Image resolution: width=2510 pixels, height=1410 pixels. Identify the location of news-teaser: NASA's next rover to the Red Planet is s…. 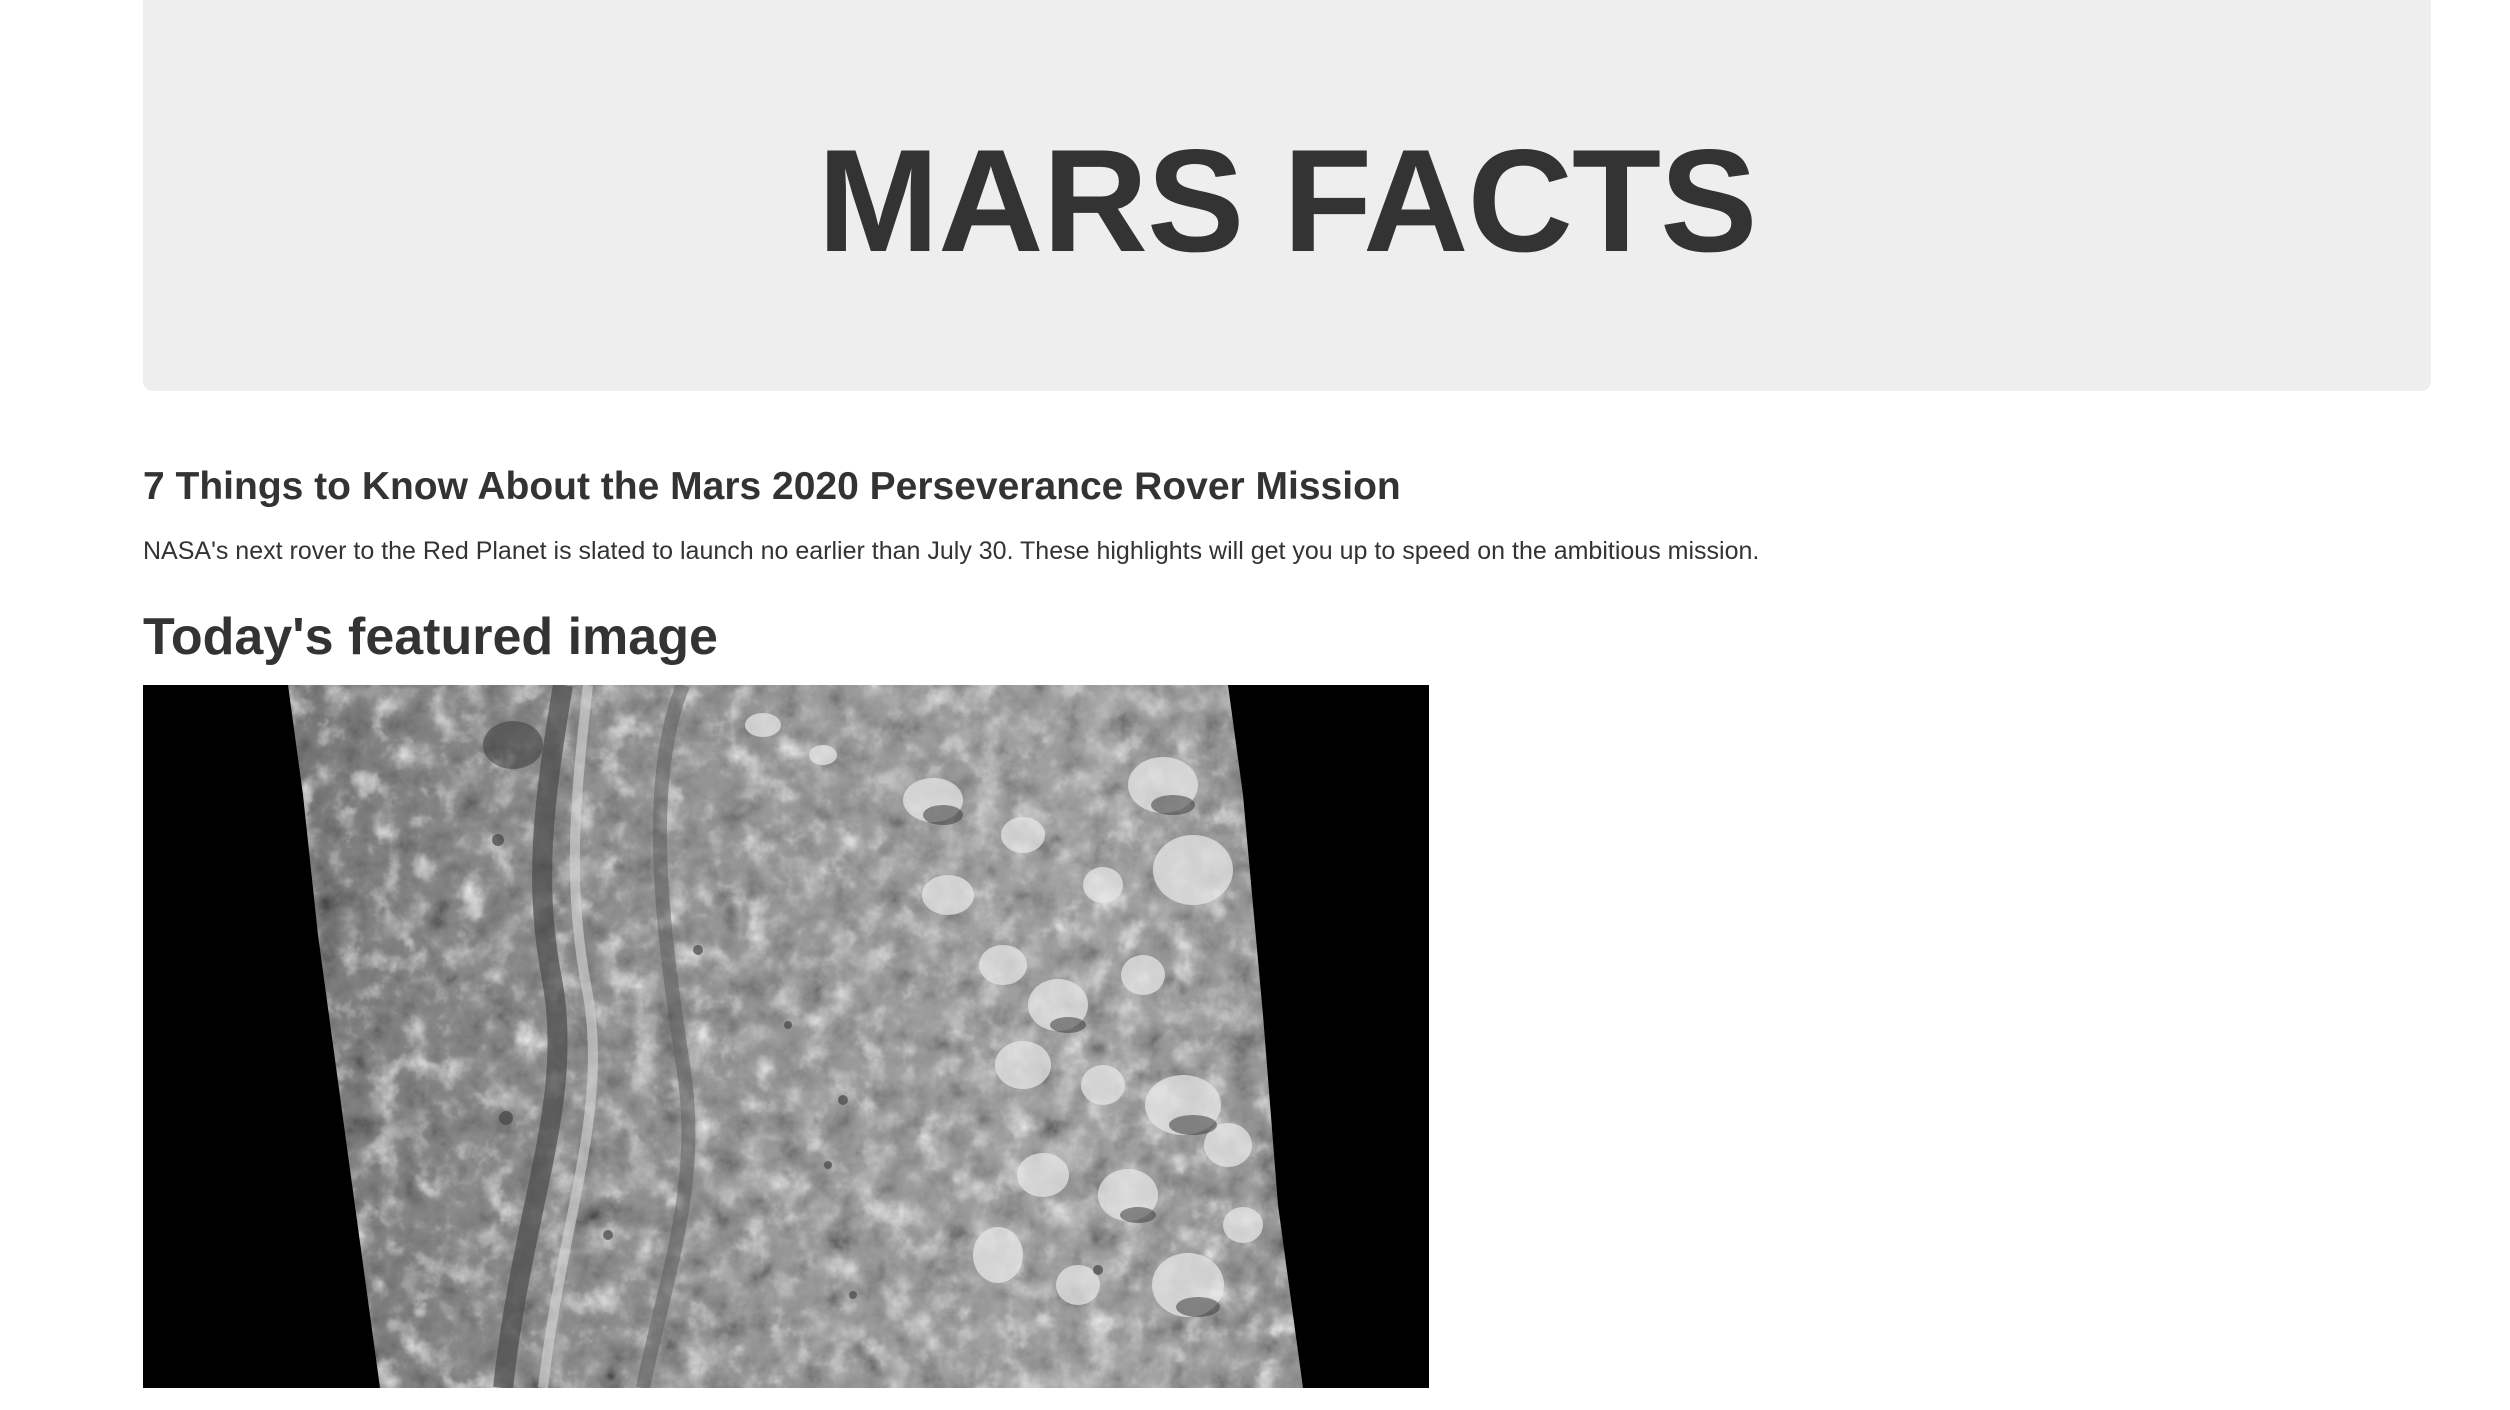
(951, 551).